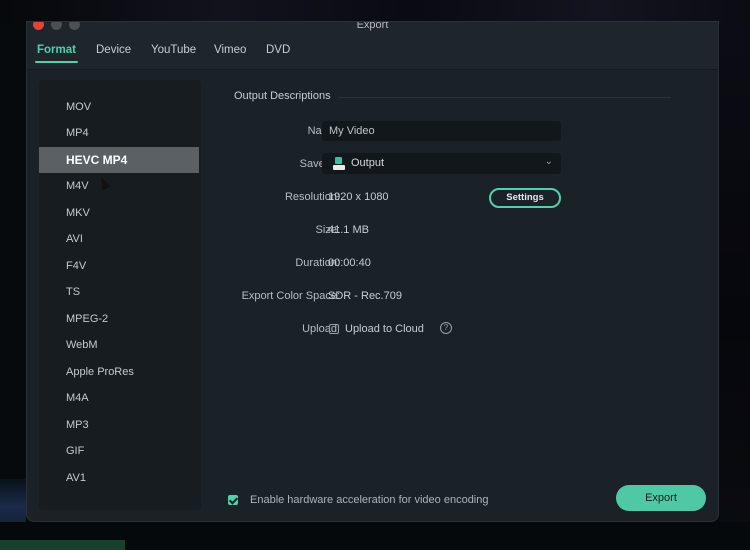 The width and height of the screenshot is (750, 550). I want to click on format-item-hevc-mp4: HEVC MP4, so click(119, 160).